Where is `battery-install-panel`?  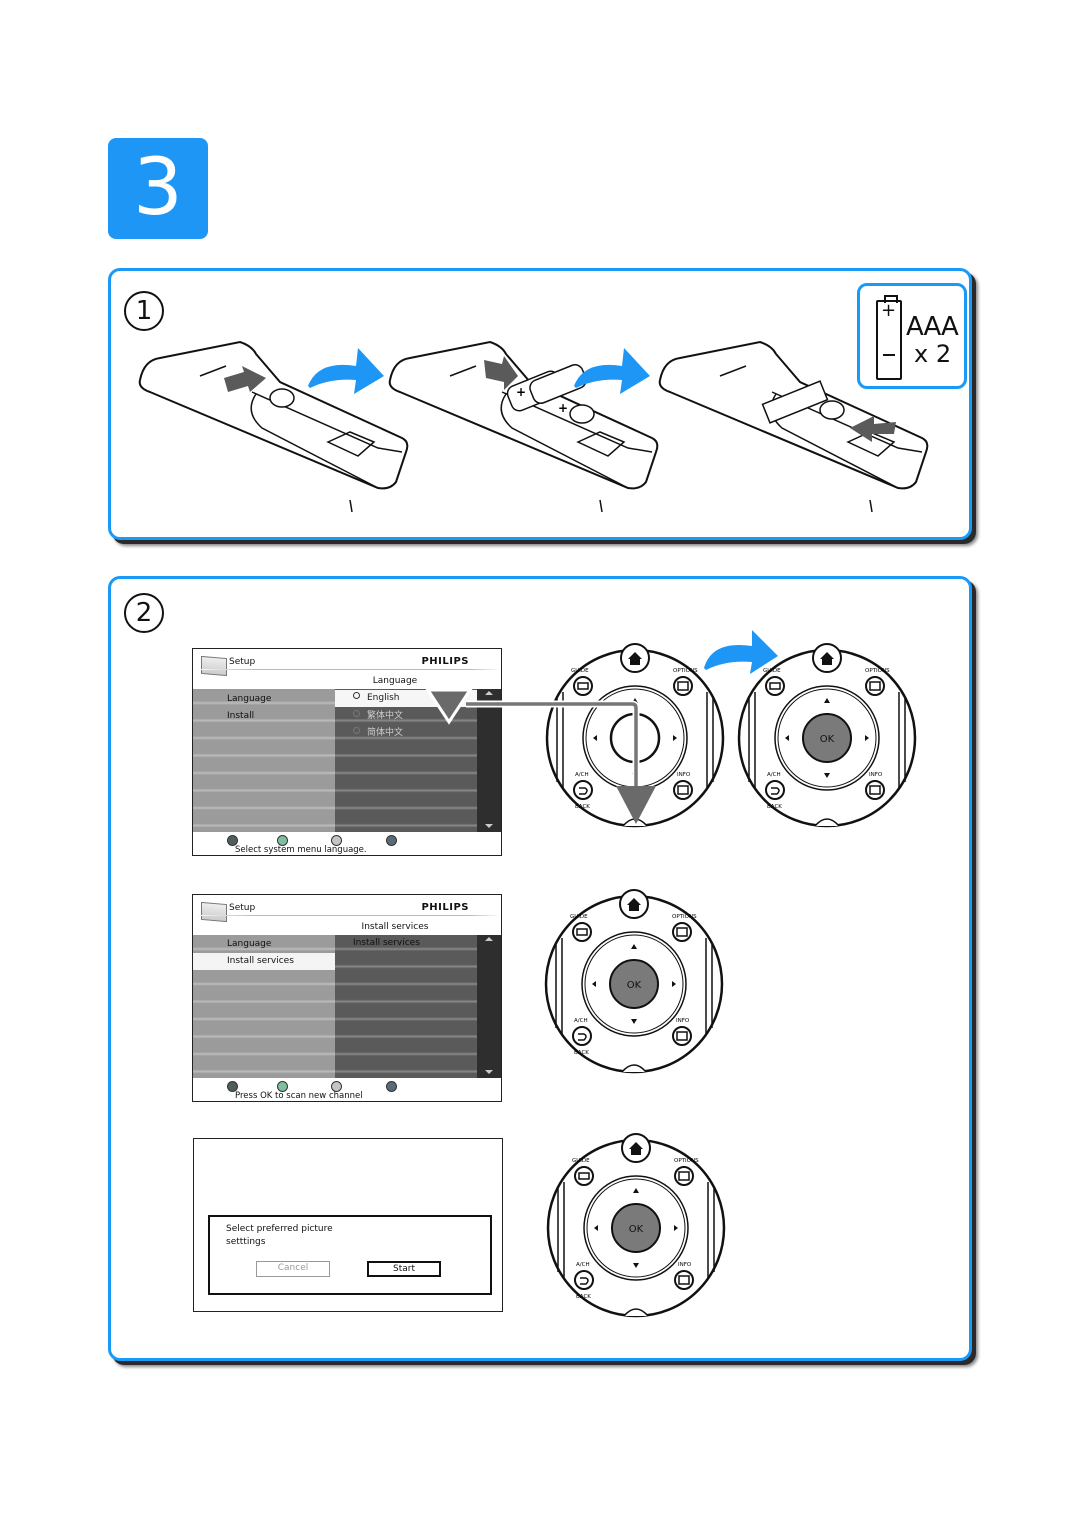 battery-install-panel is located at coordinates (540, 404).